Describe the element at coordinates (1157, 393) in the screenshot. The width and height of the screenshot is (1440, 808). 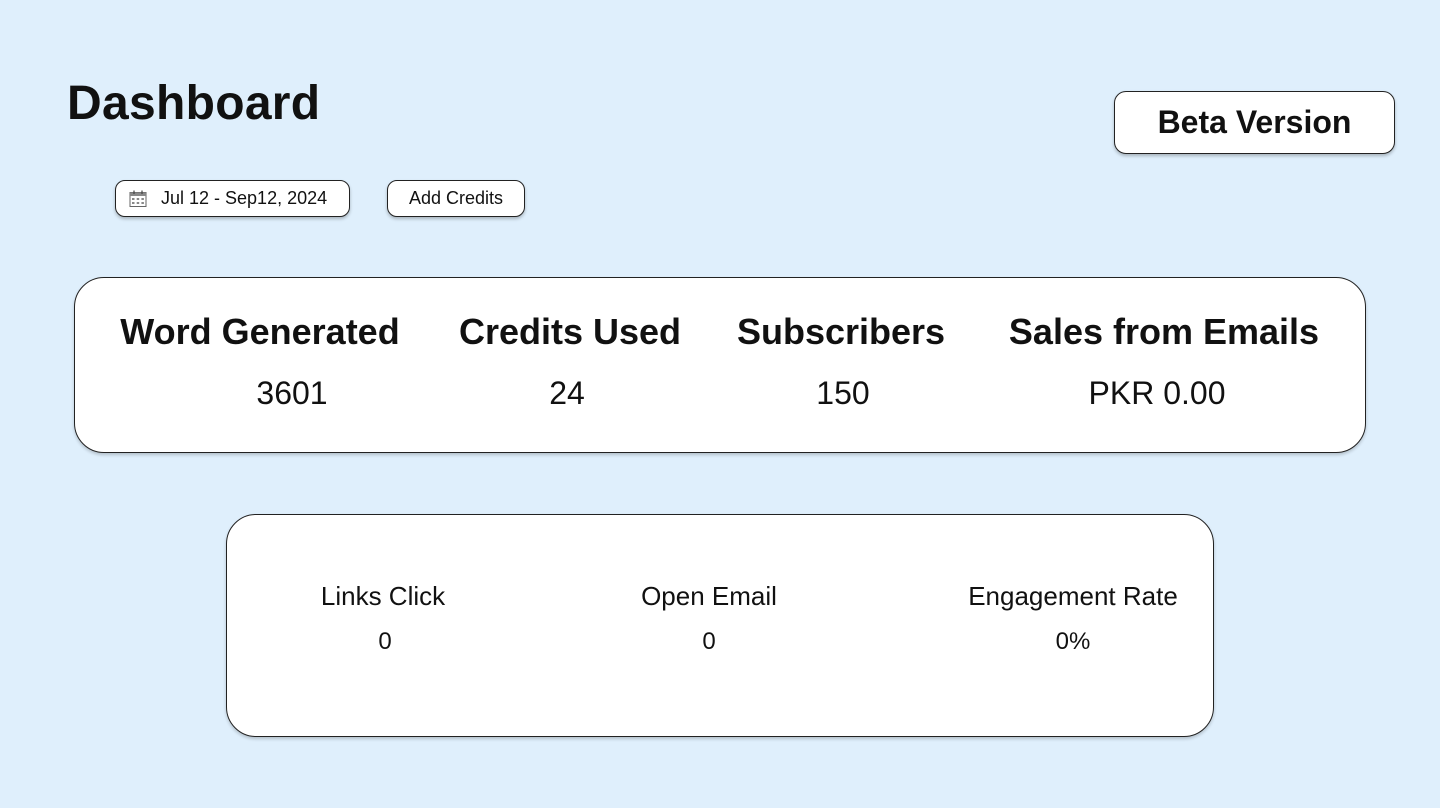
I see `stat-value-sales-from-emails: PKR 0.00` at that location.